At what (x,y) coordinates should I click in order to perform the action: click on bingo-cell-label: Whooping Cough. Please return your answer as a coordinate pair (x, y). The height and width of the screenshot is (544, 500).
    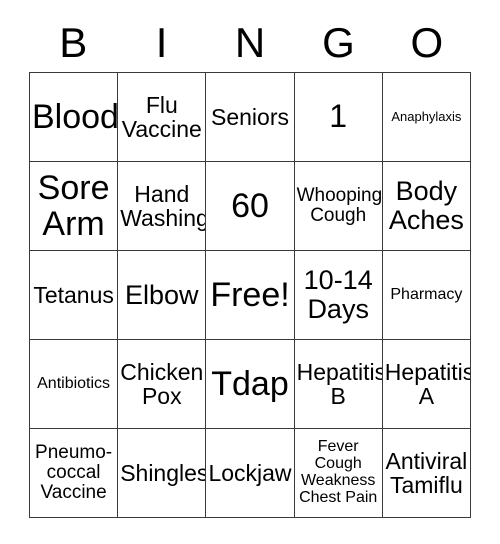
    Looking at the image, I should click on (339, 205).